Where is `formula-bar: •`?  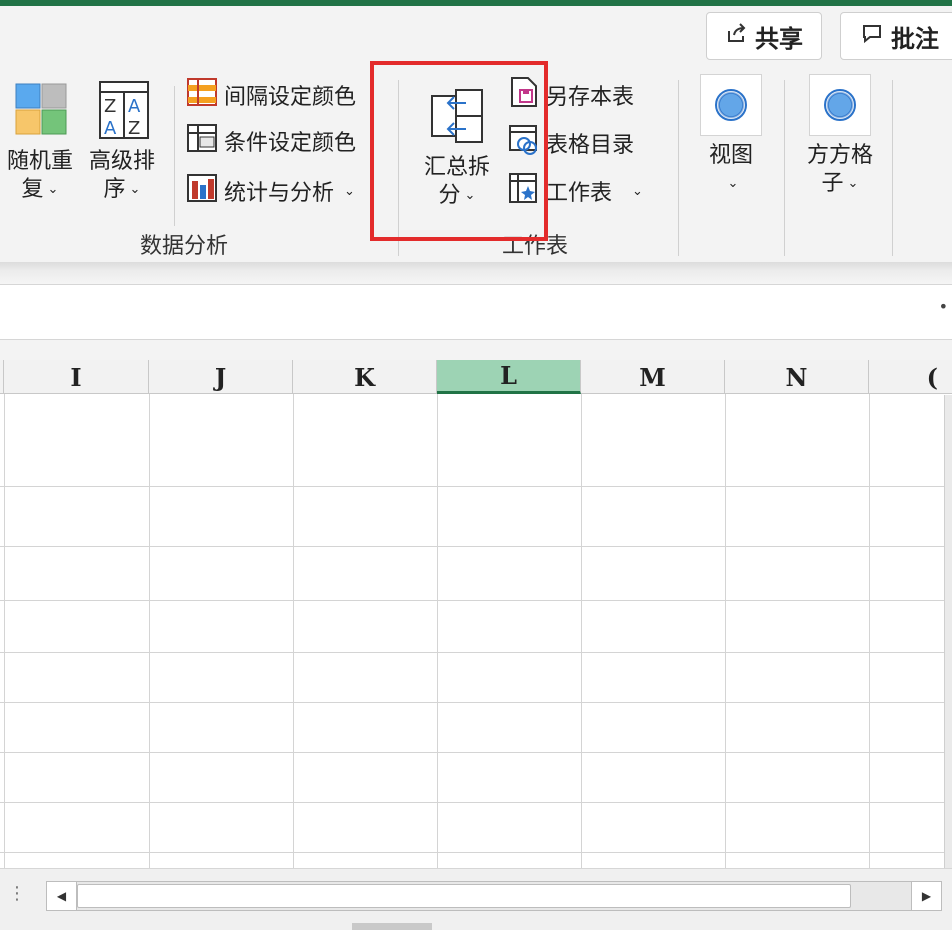 formula-bar: • is located at coordinates (476, 312).